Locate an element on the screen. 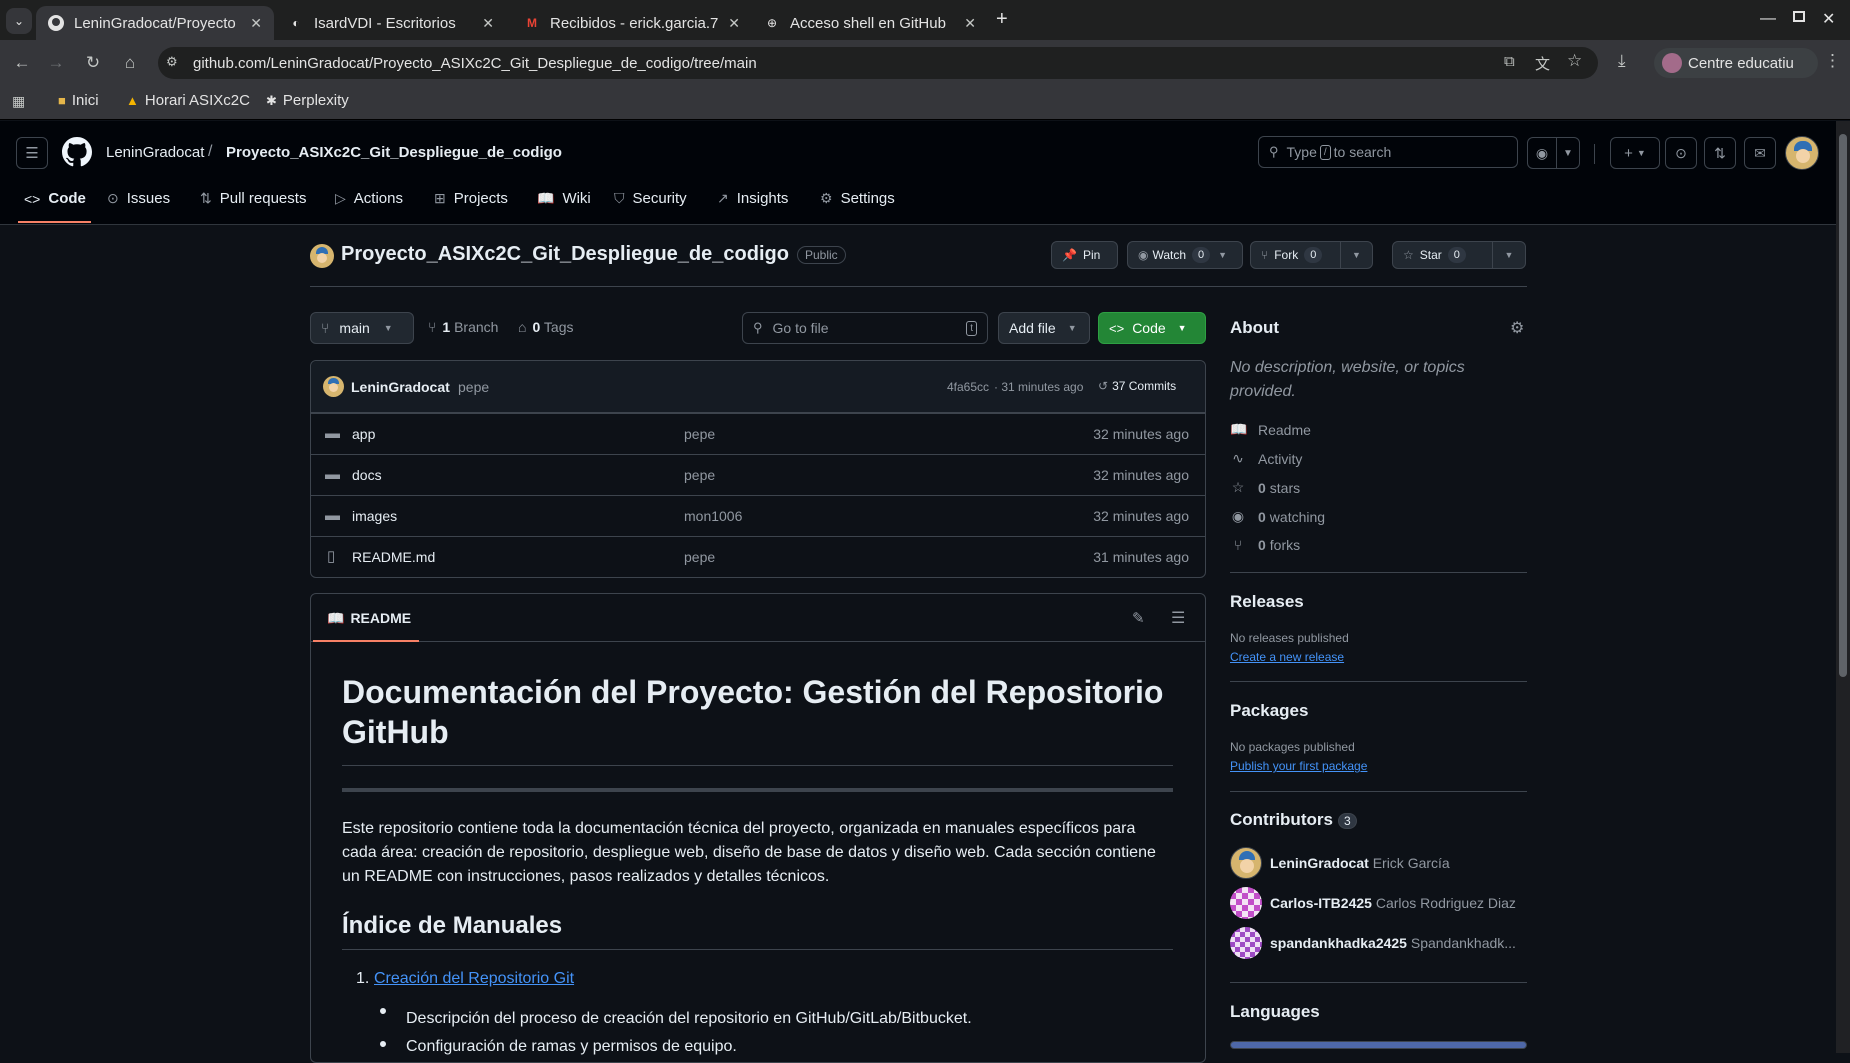 The width and height of the screenshot is (1850, 1063). copilot-icon: ◉ is located at coordinates (1542, 153).